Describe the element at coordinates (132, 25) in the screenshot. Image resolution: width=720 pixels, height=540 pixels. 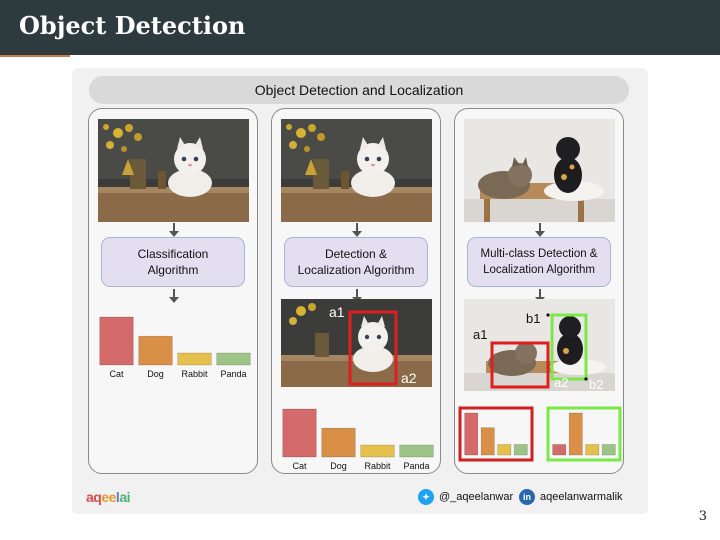
I see `slide-title: Object Detection` at that location.